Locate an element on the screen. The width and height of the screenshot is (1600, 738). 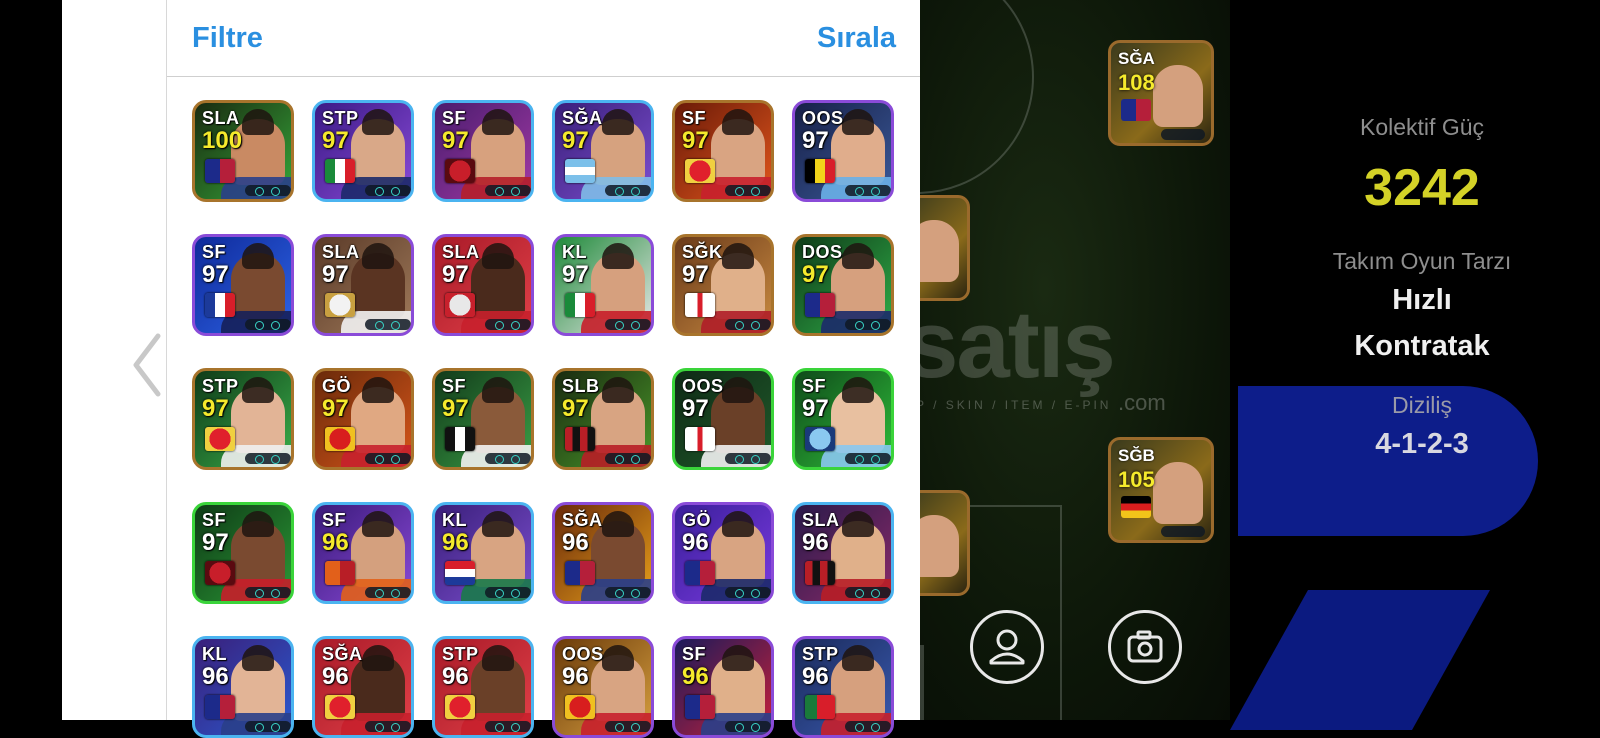
player-card: SLA 100 is located at coordinates (243, 151).